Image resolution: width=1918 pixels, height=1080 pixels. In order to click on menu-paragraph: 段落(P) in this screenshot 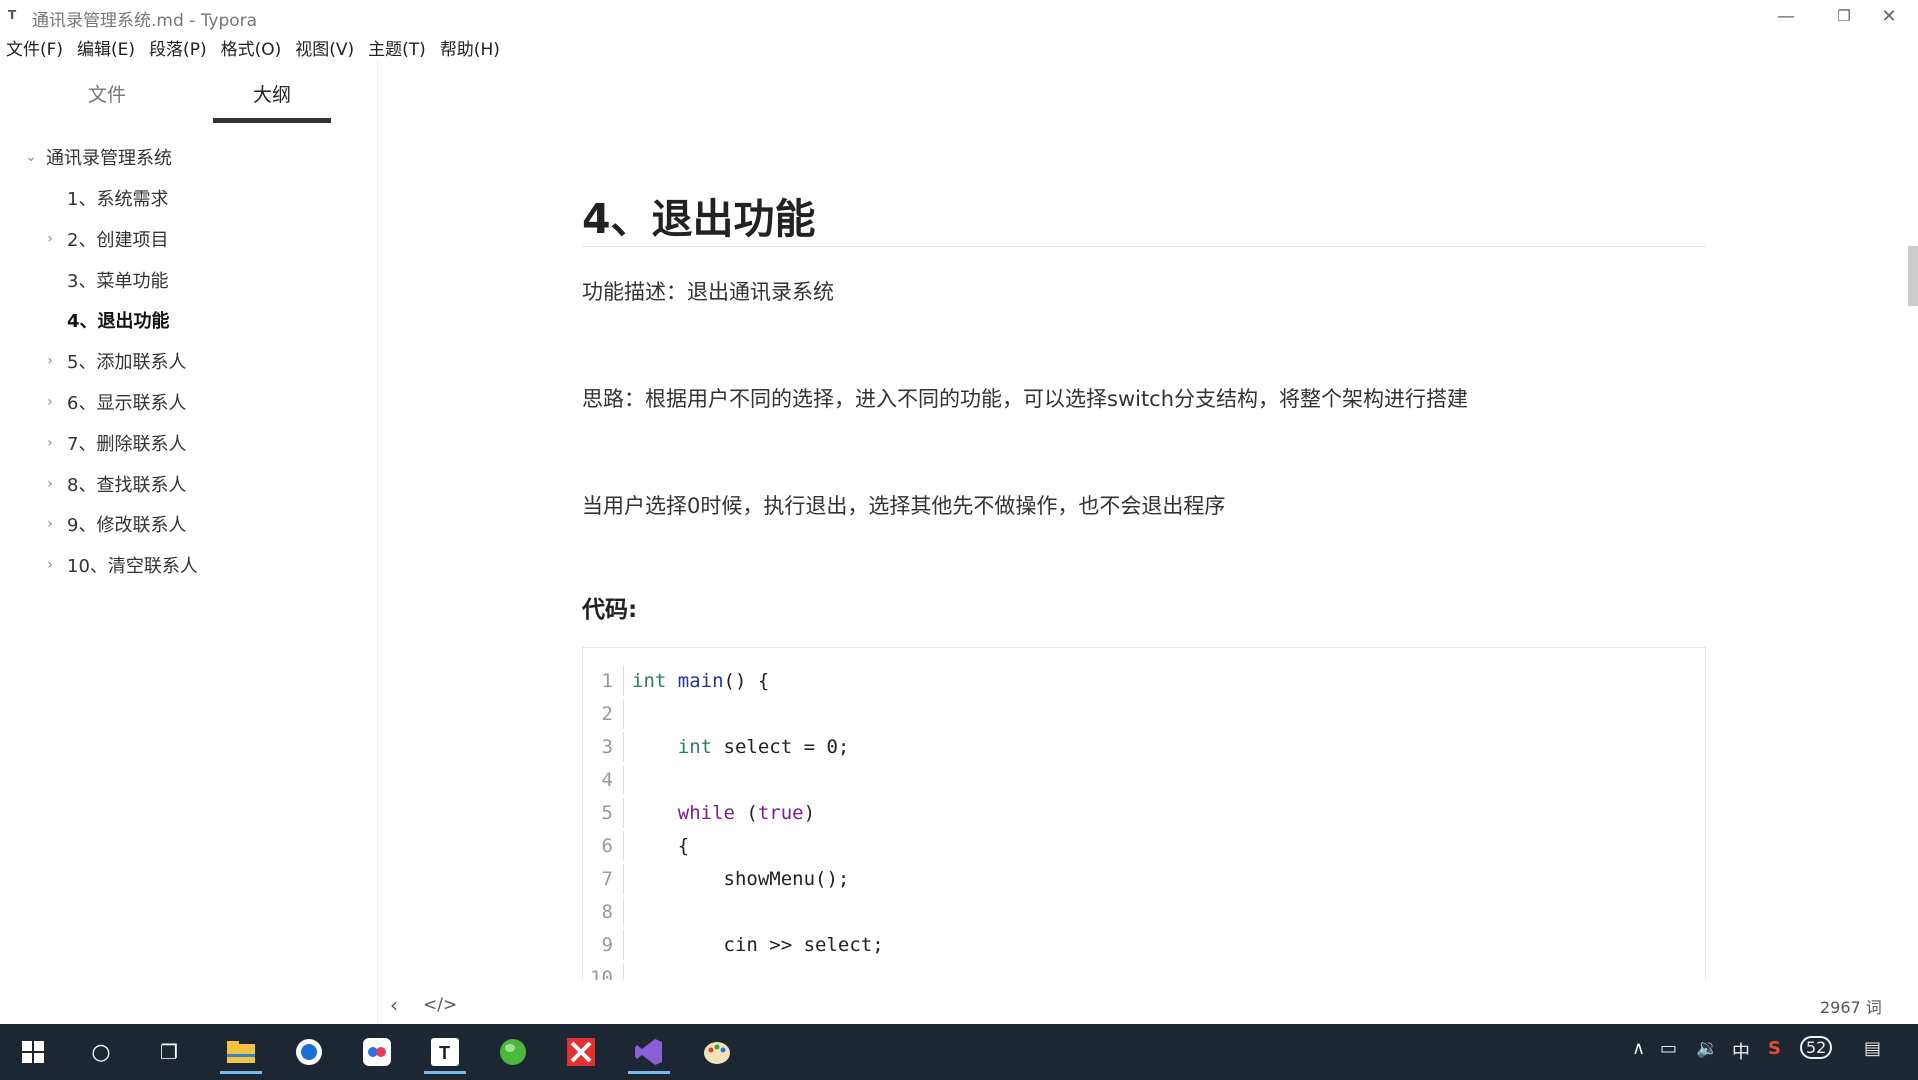, I will do `click(178, 47)`.